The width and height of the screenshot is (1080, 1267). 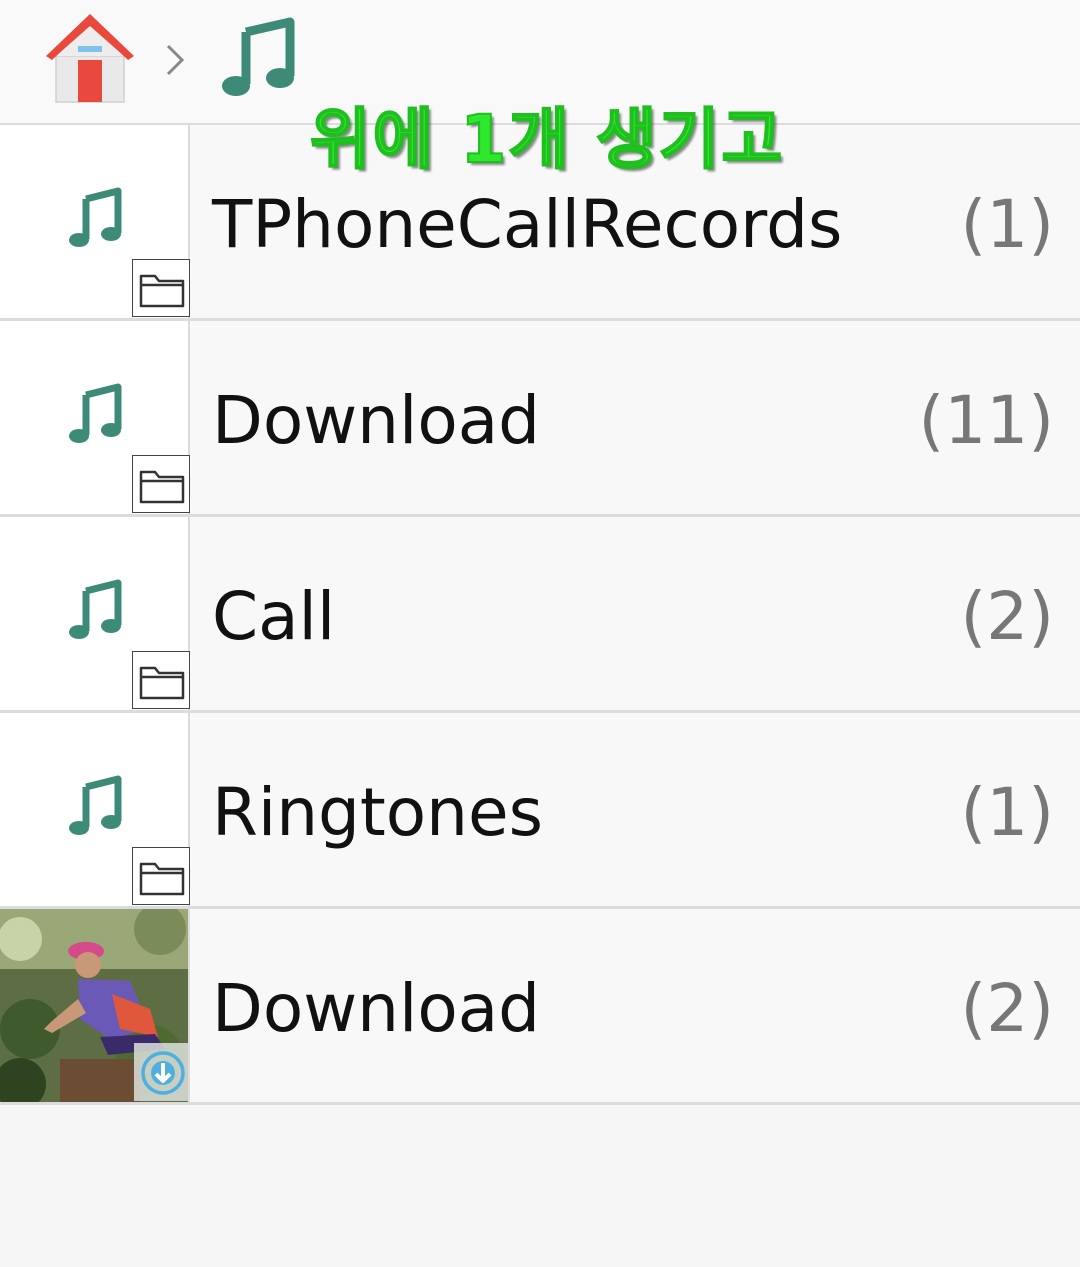 I want to click on download-icon, so click(x=163, y=1073).